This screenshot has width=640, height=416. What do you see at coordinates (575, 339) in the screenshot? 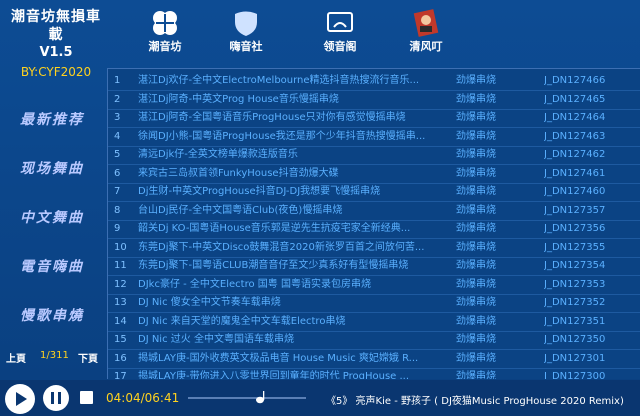
I see `track-id: J_DN127350` at bounding box center [575, 339].